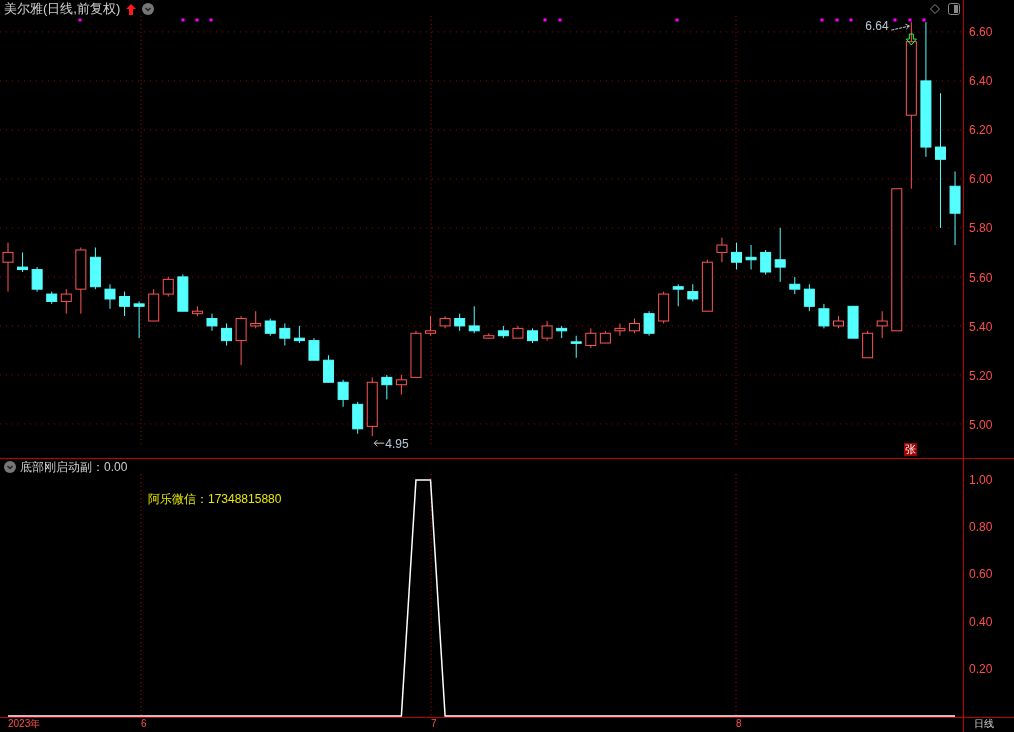  What do you see at coordinates (24, 723) in the screenshot?
I see `time-axis-label: 2023年` at bounding box center [24, 723].